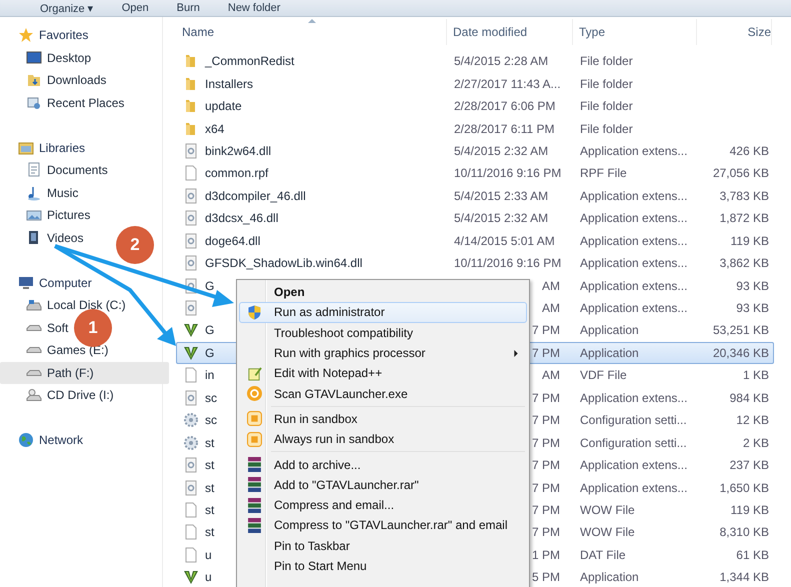 This screenshot has height=587, width=791. Describe the element at coordinates (603, 555) in the screenshot. I see `file-type: DAT File` at that location.